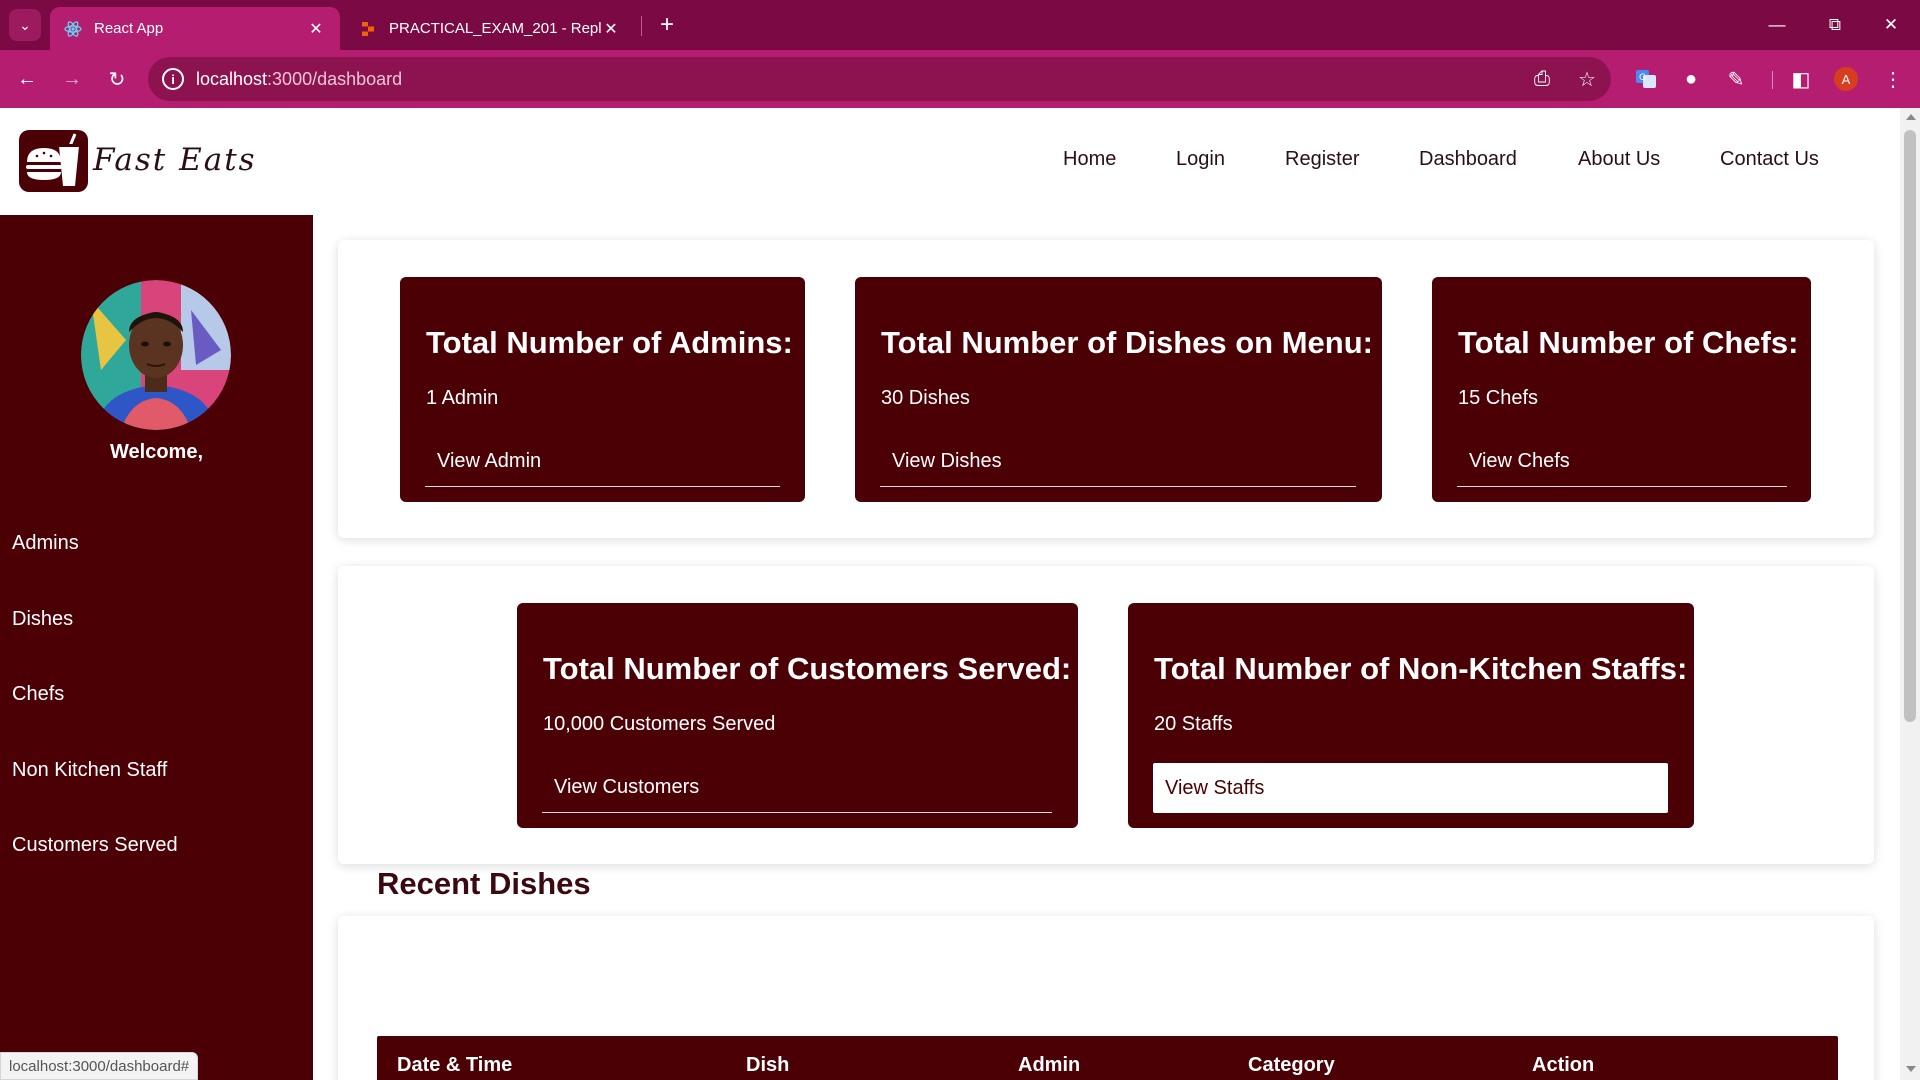 The width and height of the screenshot is (1920, 1080). What do you see at coordinates (299, 79) in the screenshot?
I see `url-text: localhost:3000/dashboard` at bounding box center [299, 79].